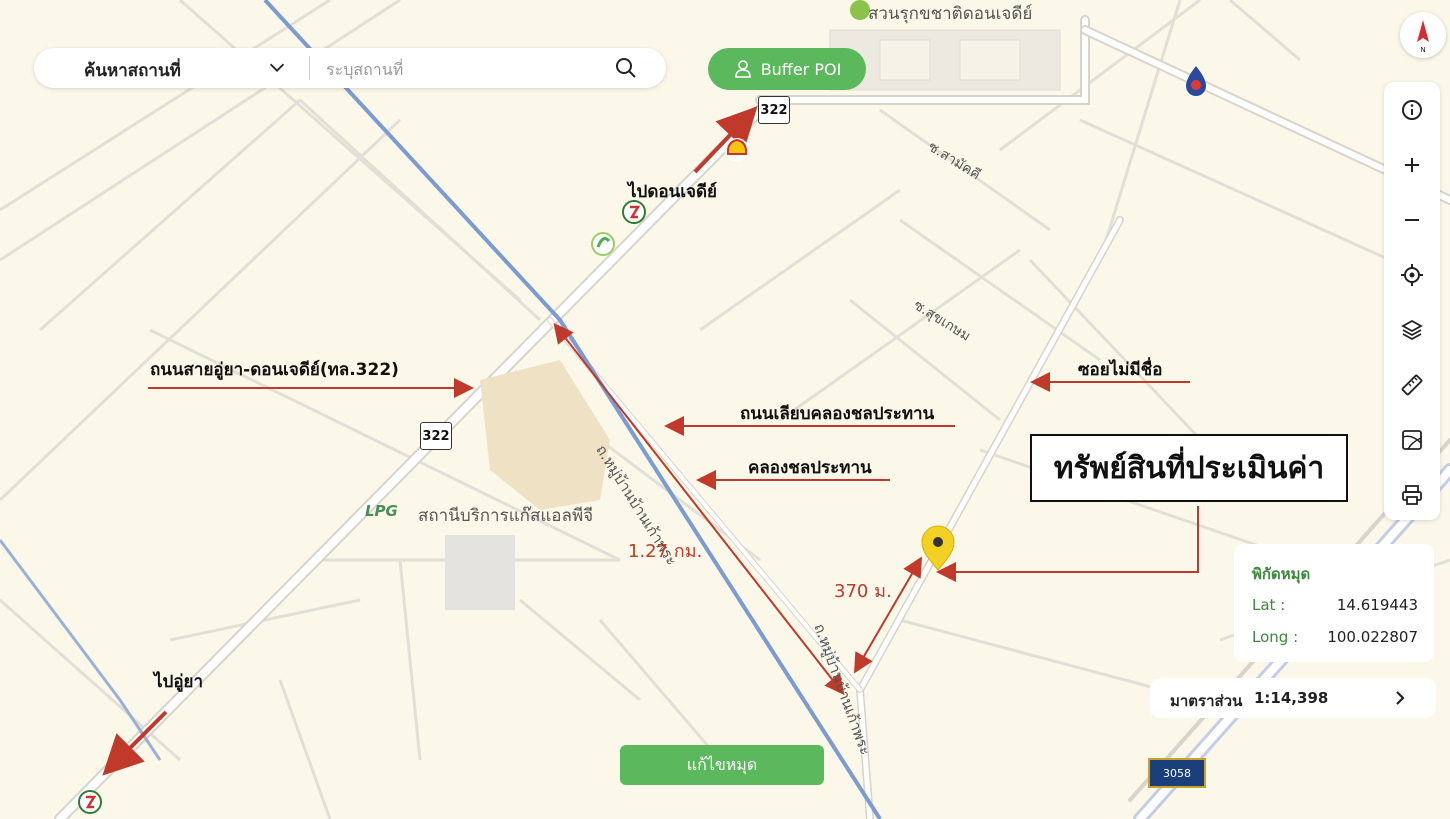 This screenshot has height=819, width=1450. Describe the element at coordinates (1377, 605) in the screenshot. I see `lat-value: 14.619443` at that location.